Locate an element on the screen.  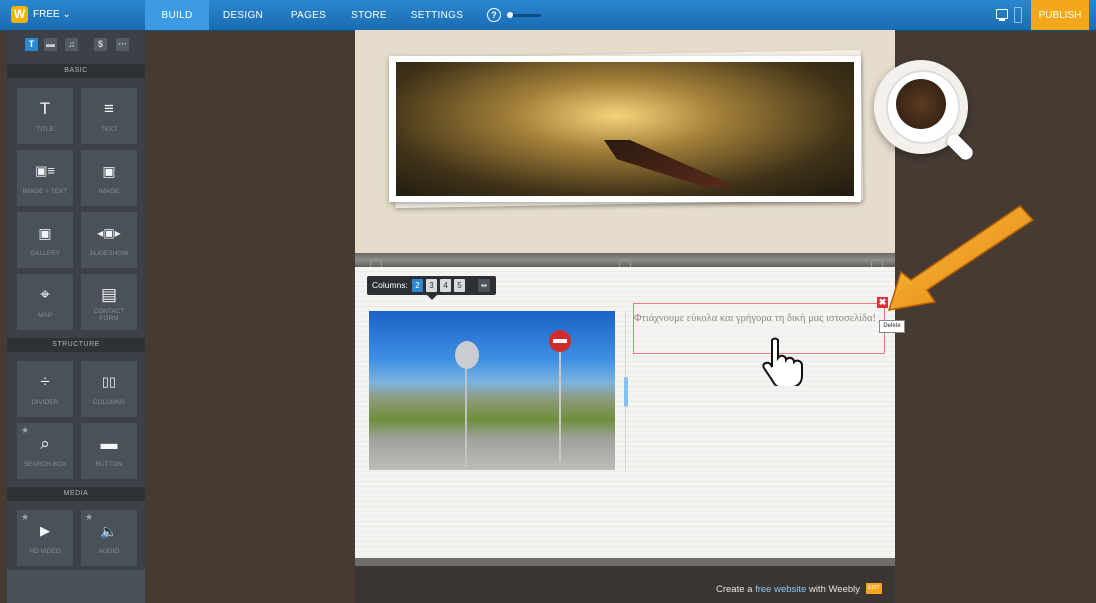
element-hd-video: ★ ▶ HD VIDEO is located at coordinates (45, 538).